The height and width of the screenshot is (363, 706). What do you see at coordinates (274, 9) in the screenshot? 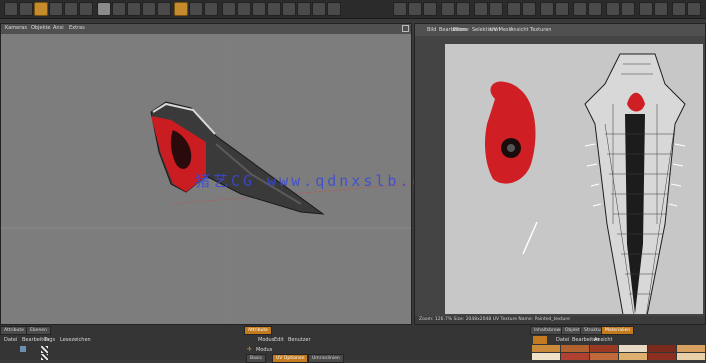
I see `array-icon` at bounding box center [274, 9].